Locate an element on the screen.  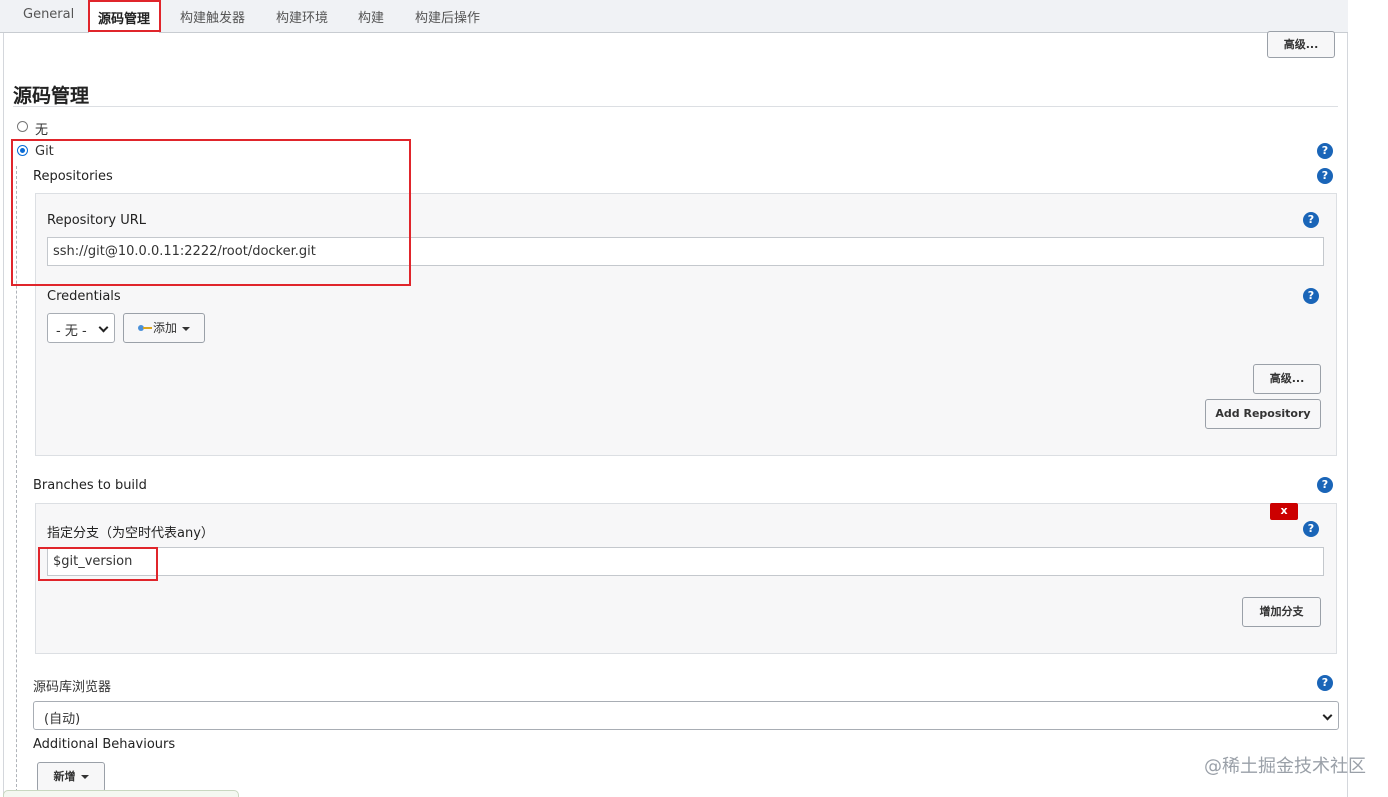
branch-specifier-input: $git_version is located at coordinates (685, 561).